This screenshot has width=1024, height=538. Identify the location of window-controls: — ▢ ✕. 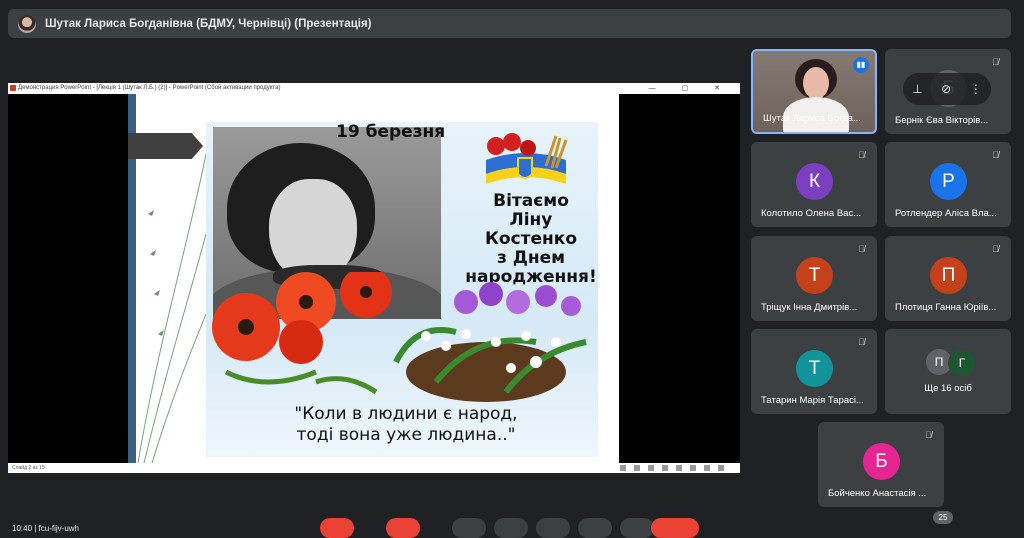
(690, 88).